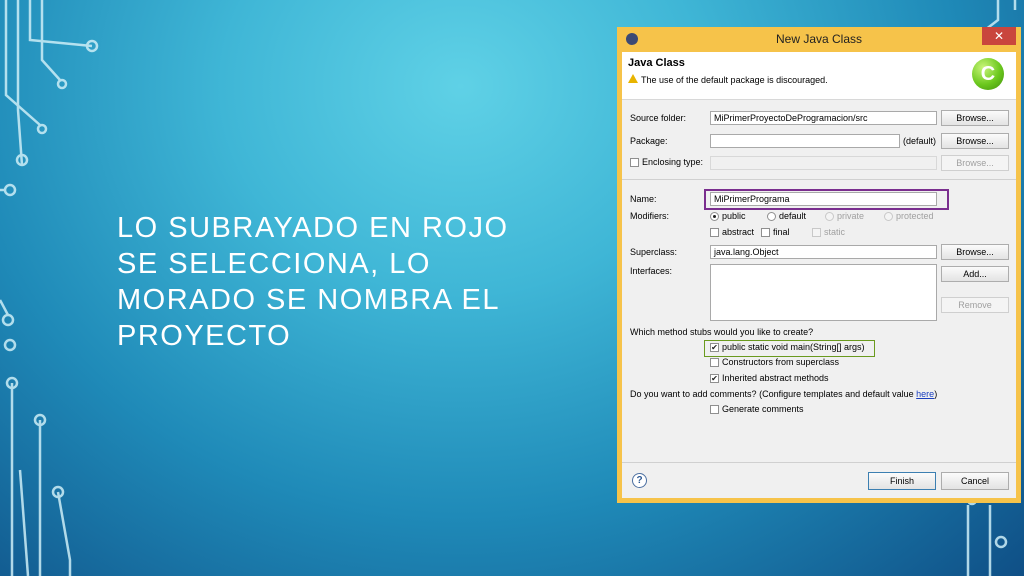 Image resolution: width=1024 pixels, height=576 pixels. Describe the element at coordinates (819, 179) in the screenshot. I see `separator` at that location.